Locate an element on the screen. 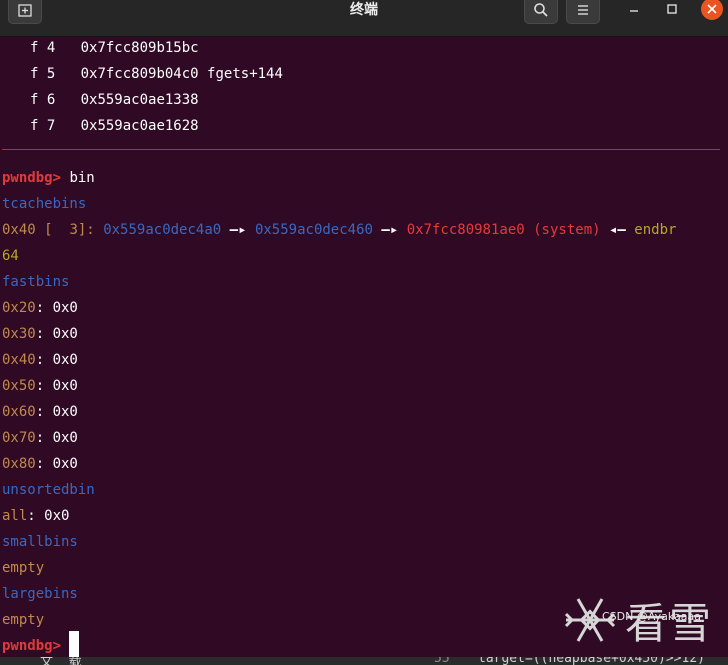 This screenshot has height=665, width=728. text-cursor is located at coordinates (74, 644).